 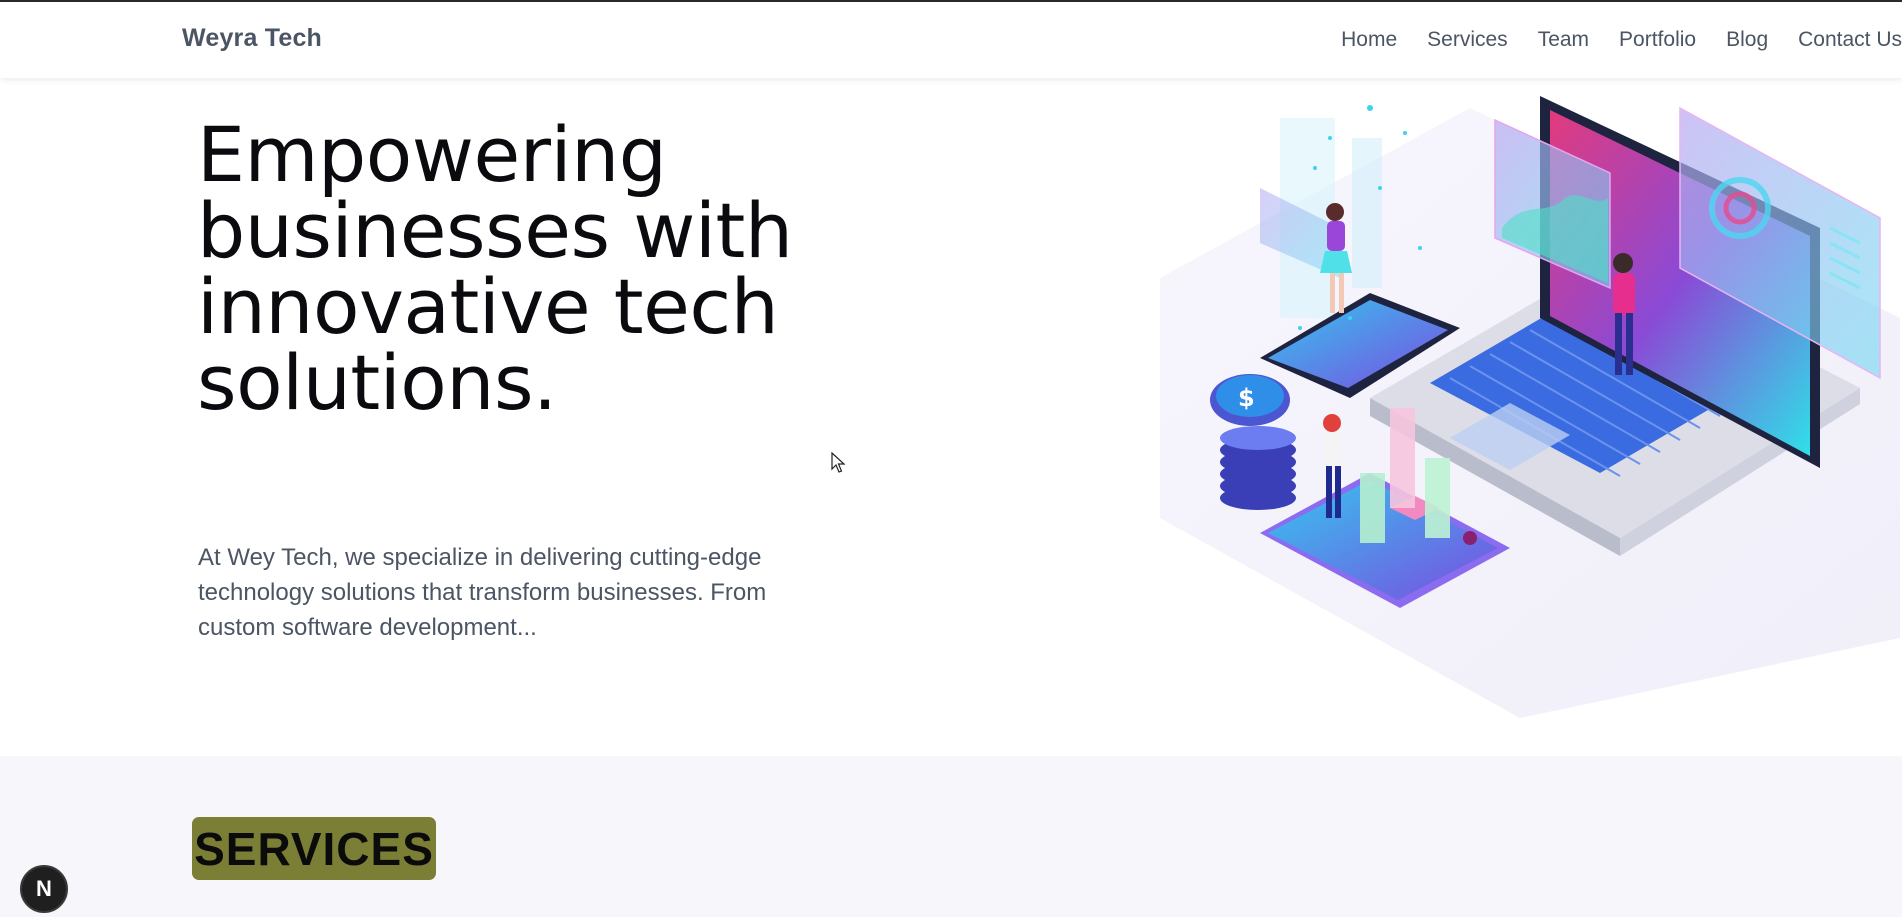 I want to click on nav-team: Team, so click(x=1563, y=40).